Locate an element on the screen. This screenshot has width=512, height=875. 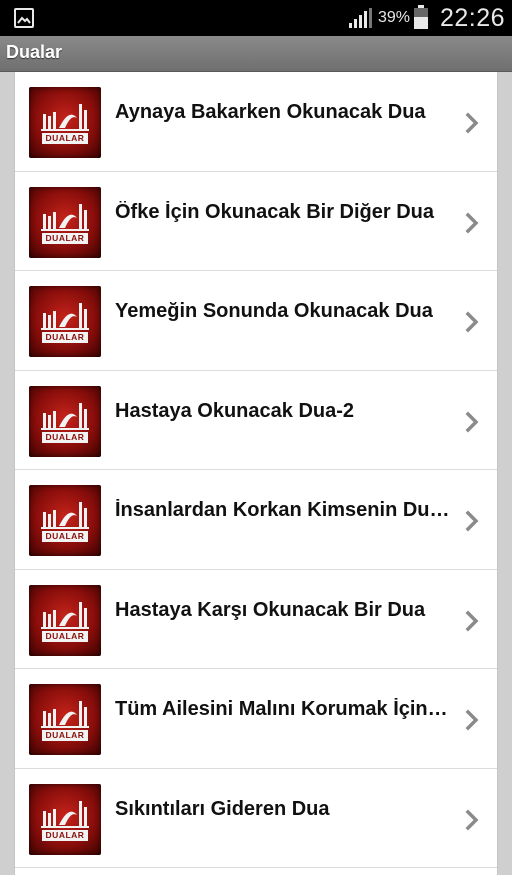
list-item: DUALAR İnsanlardan Korkan Kimsenin Duası is located at coordinates (256, 520).